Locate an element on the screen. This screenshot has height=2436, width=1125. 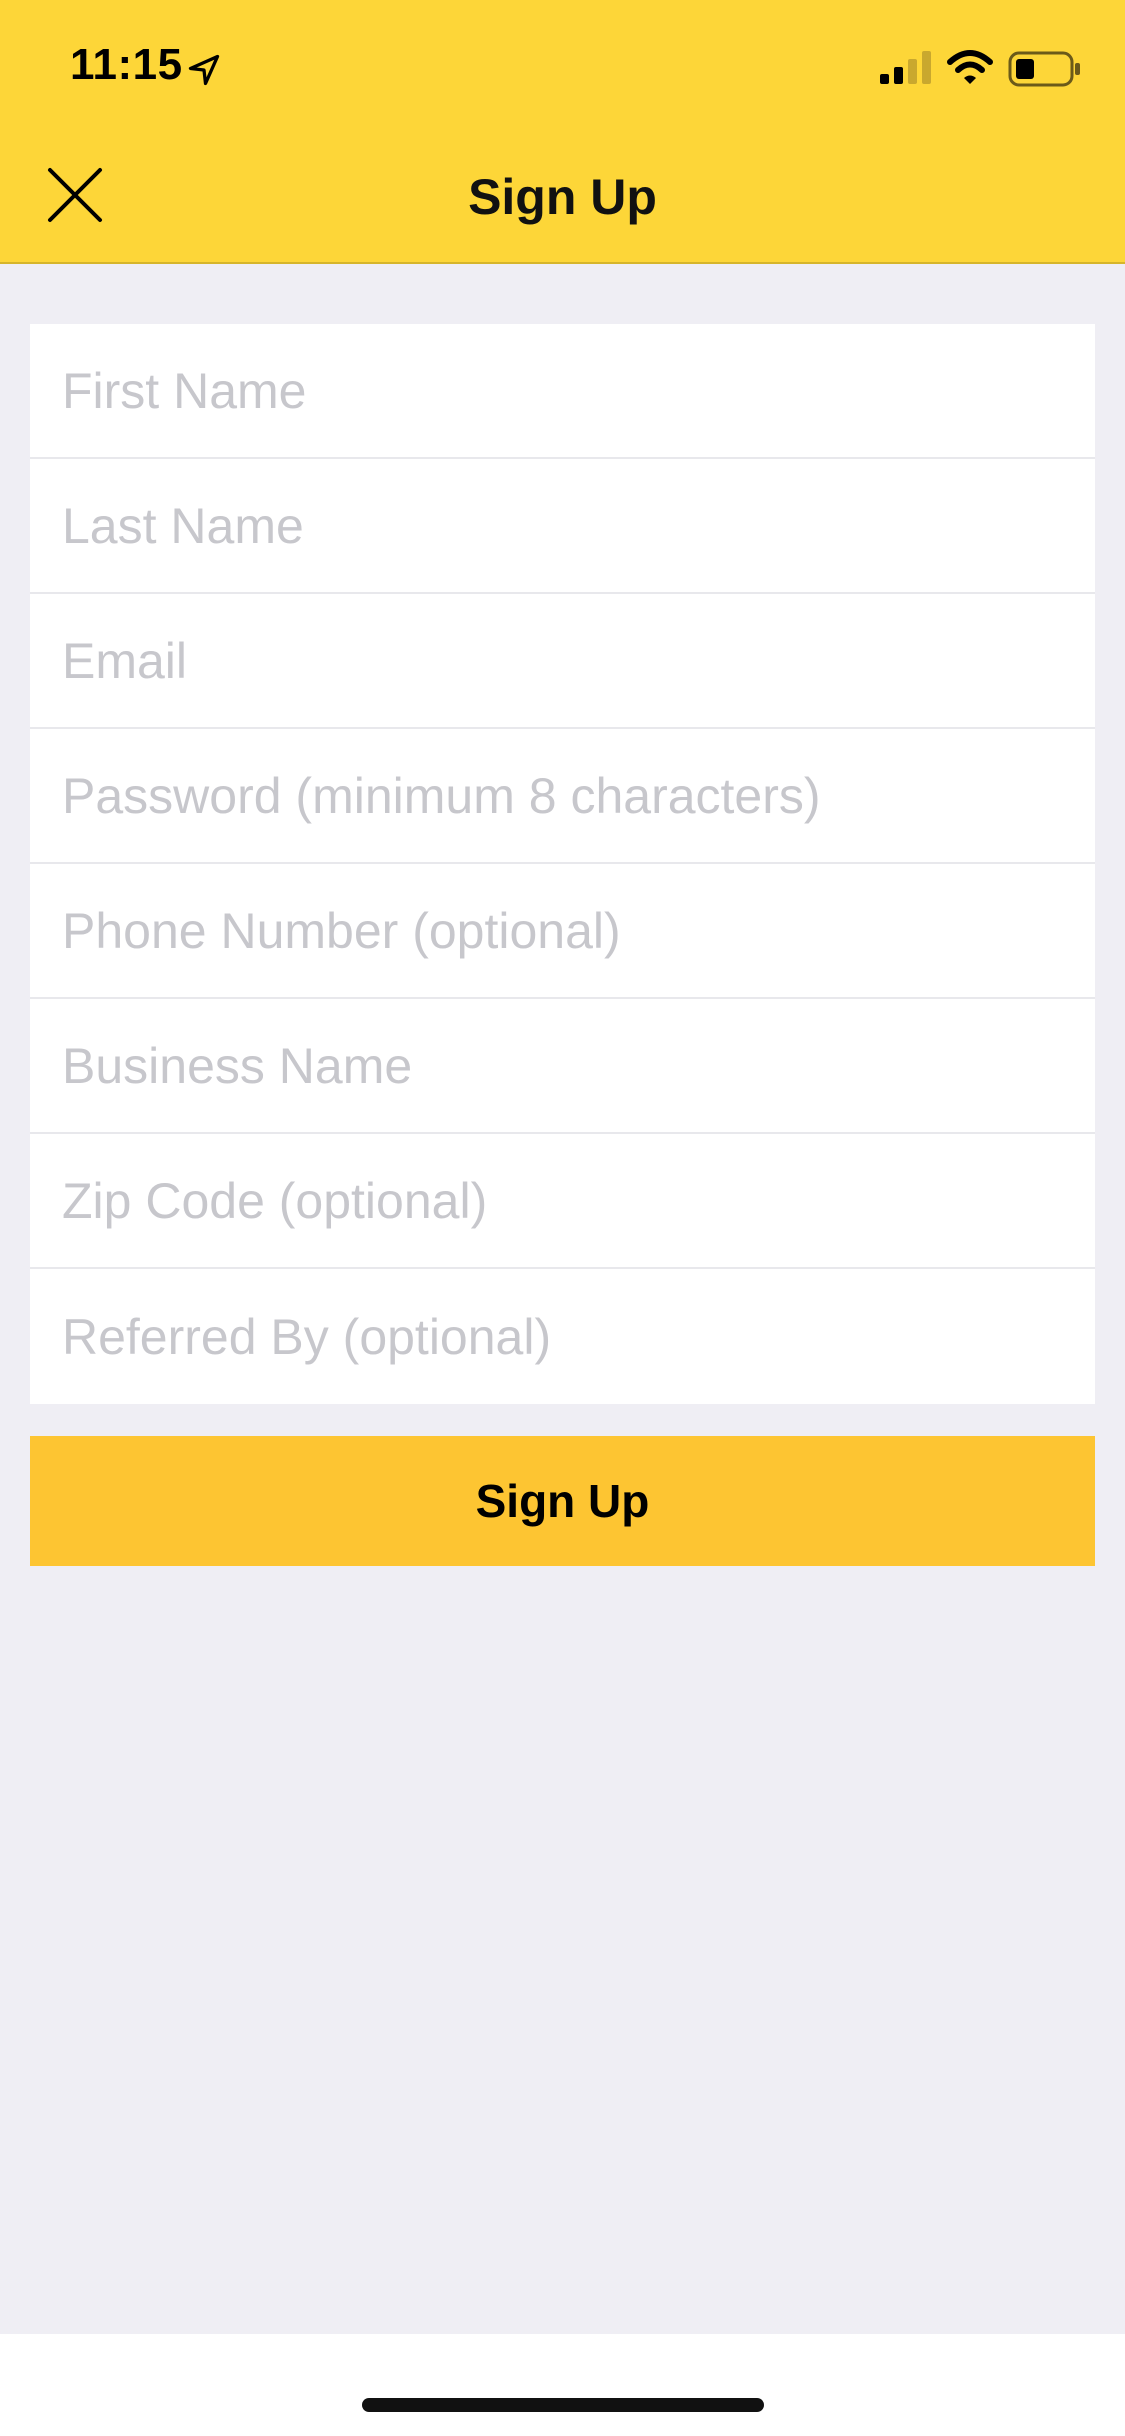
email-row is located at coordinates (562, 661).